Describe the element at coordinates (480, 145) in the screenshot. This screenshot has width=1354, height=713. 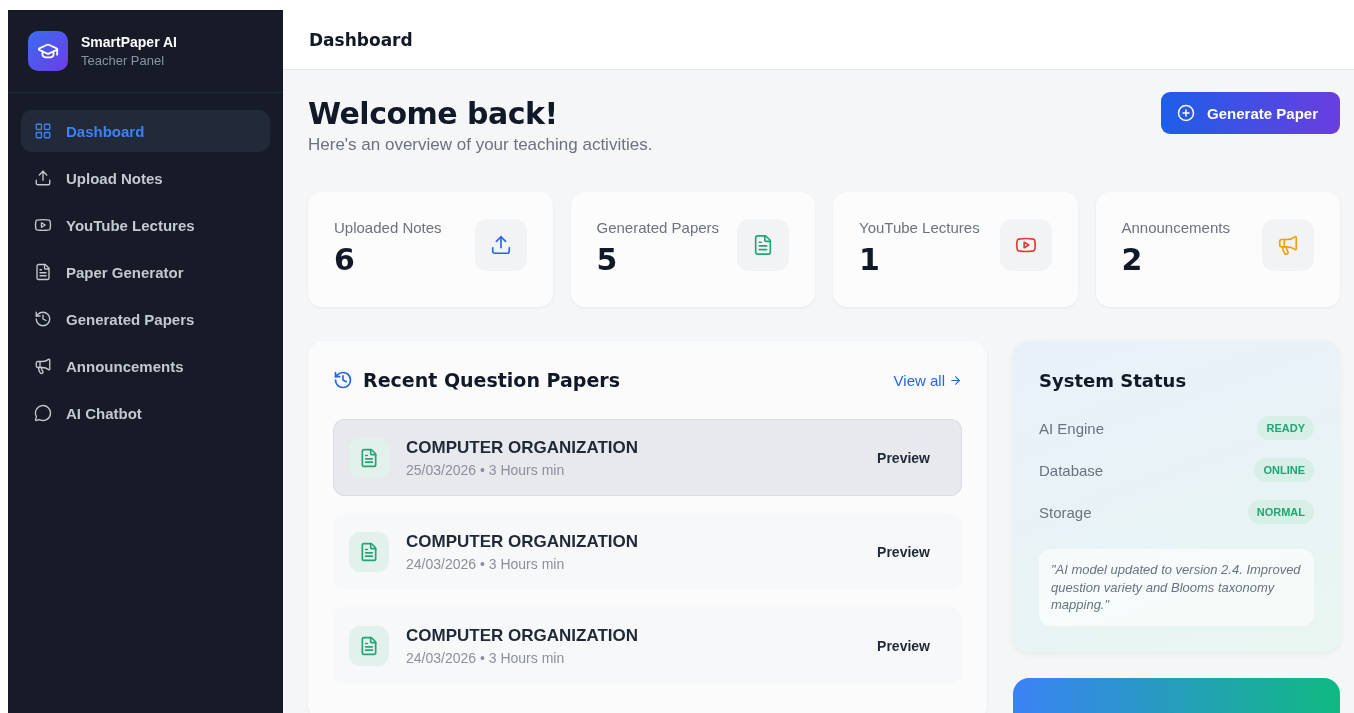
I see `welcome-subtitle: Here's an overview of your teaching activities.` at that location.